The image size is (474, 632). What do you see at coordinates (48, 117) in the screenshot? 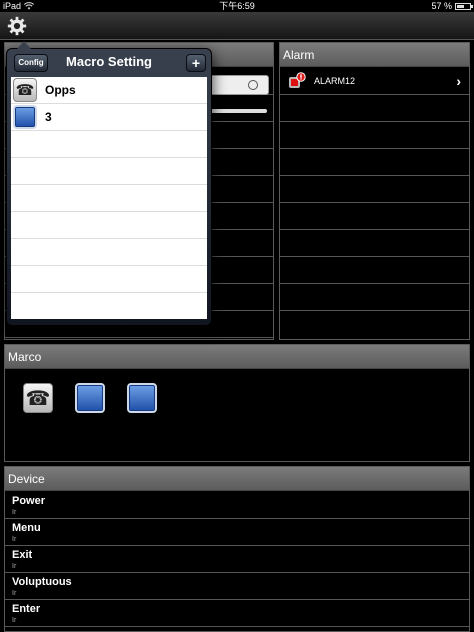
I see `macro-item-label: 3` at bounding box center [48, 117].